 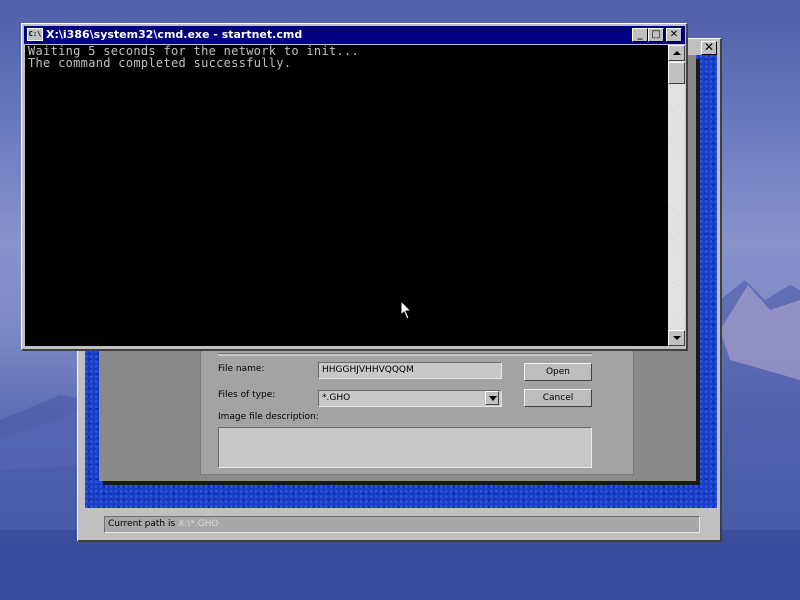 I want to click on file-name-label: File name:, so click(x=241, y=369).